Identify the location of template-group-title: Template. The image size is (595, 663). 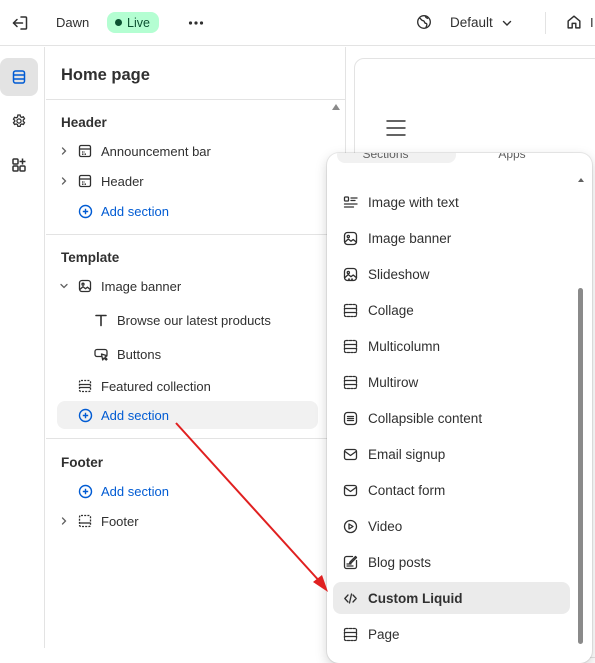
(90, 257).